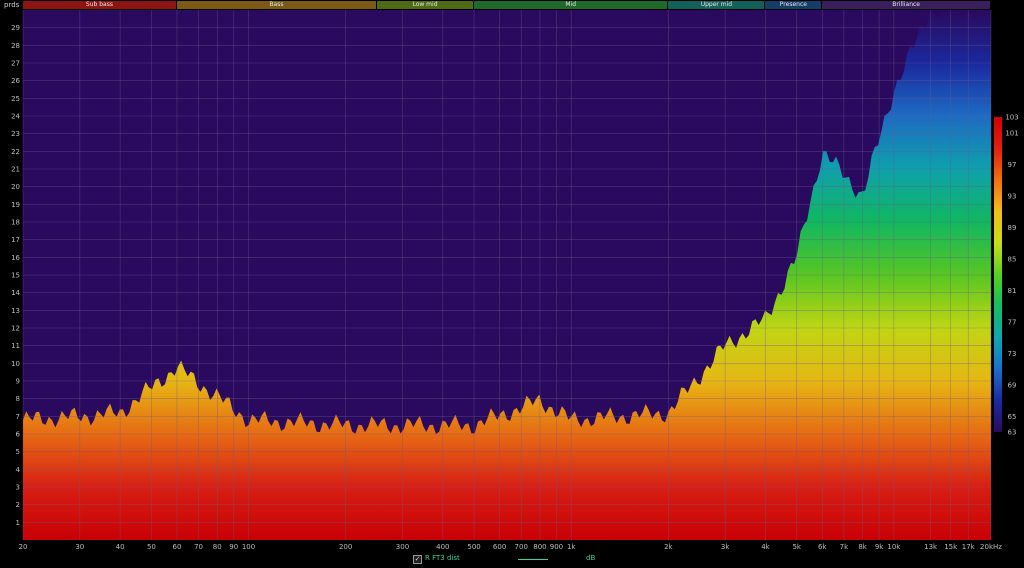 This screenshot has width=1024, height=568. What do you see at coordinates (15, 311) in the screenshot?
I see `y-tick-label: 13` at bounding box center [15, 311].